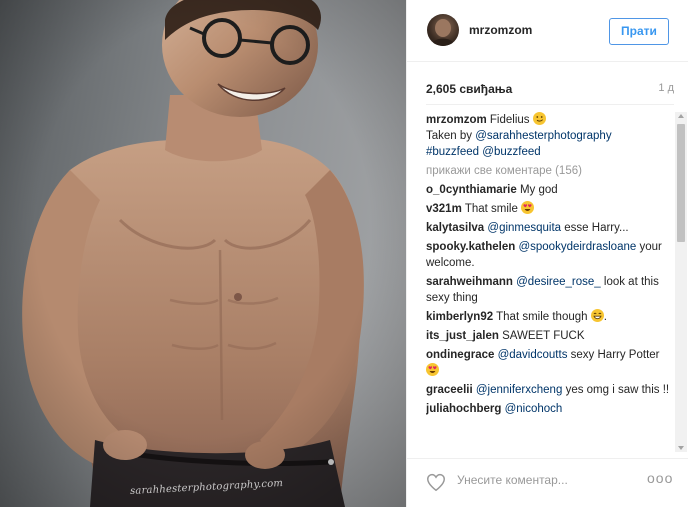  I want to click on caption-mention2-link: @buzzfeed, so click(511, 152).